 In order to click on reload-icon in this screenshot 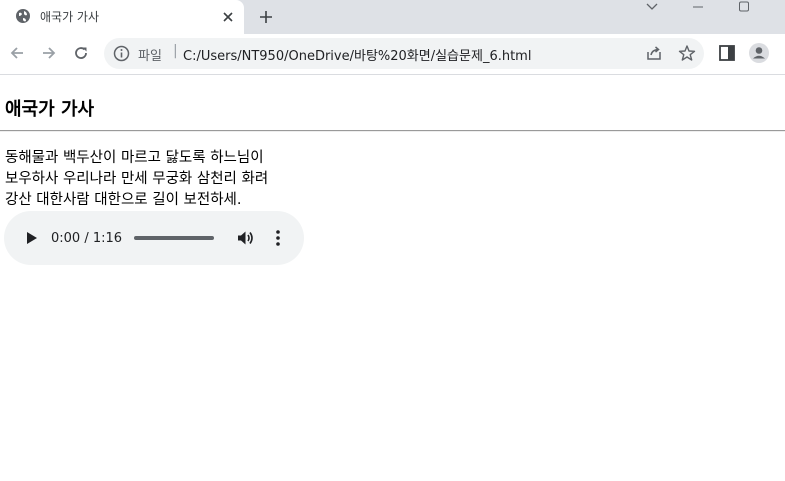, I will do `click(81, 53)`.